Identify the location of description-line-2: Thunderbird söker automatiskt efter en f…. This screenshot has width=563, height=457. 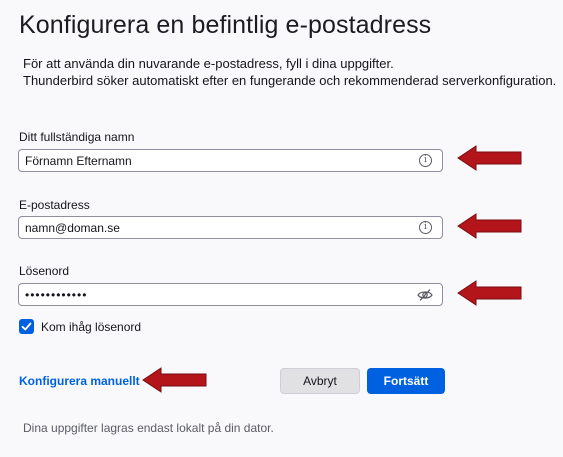
(290, 80).